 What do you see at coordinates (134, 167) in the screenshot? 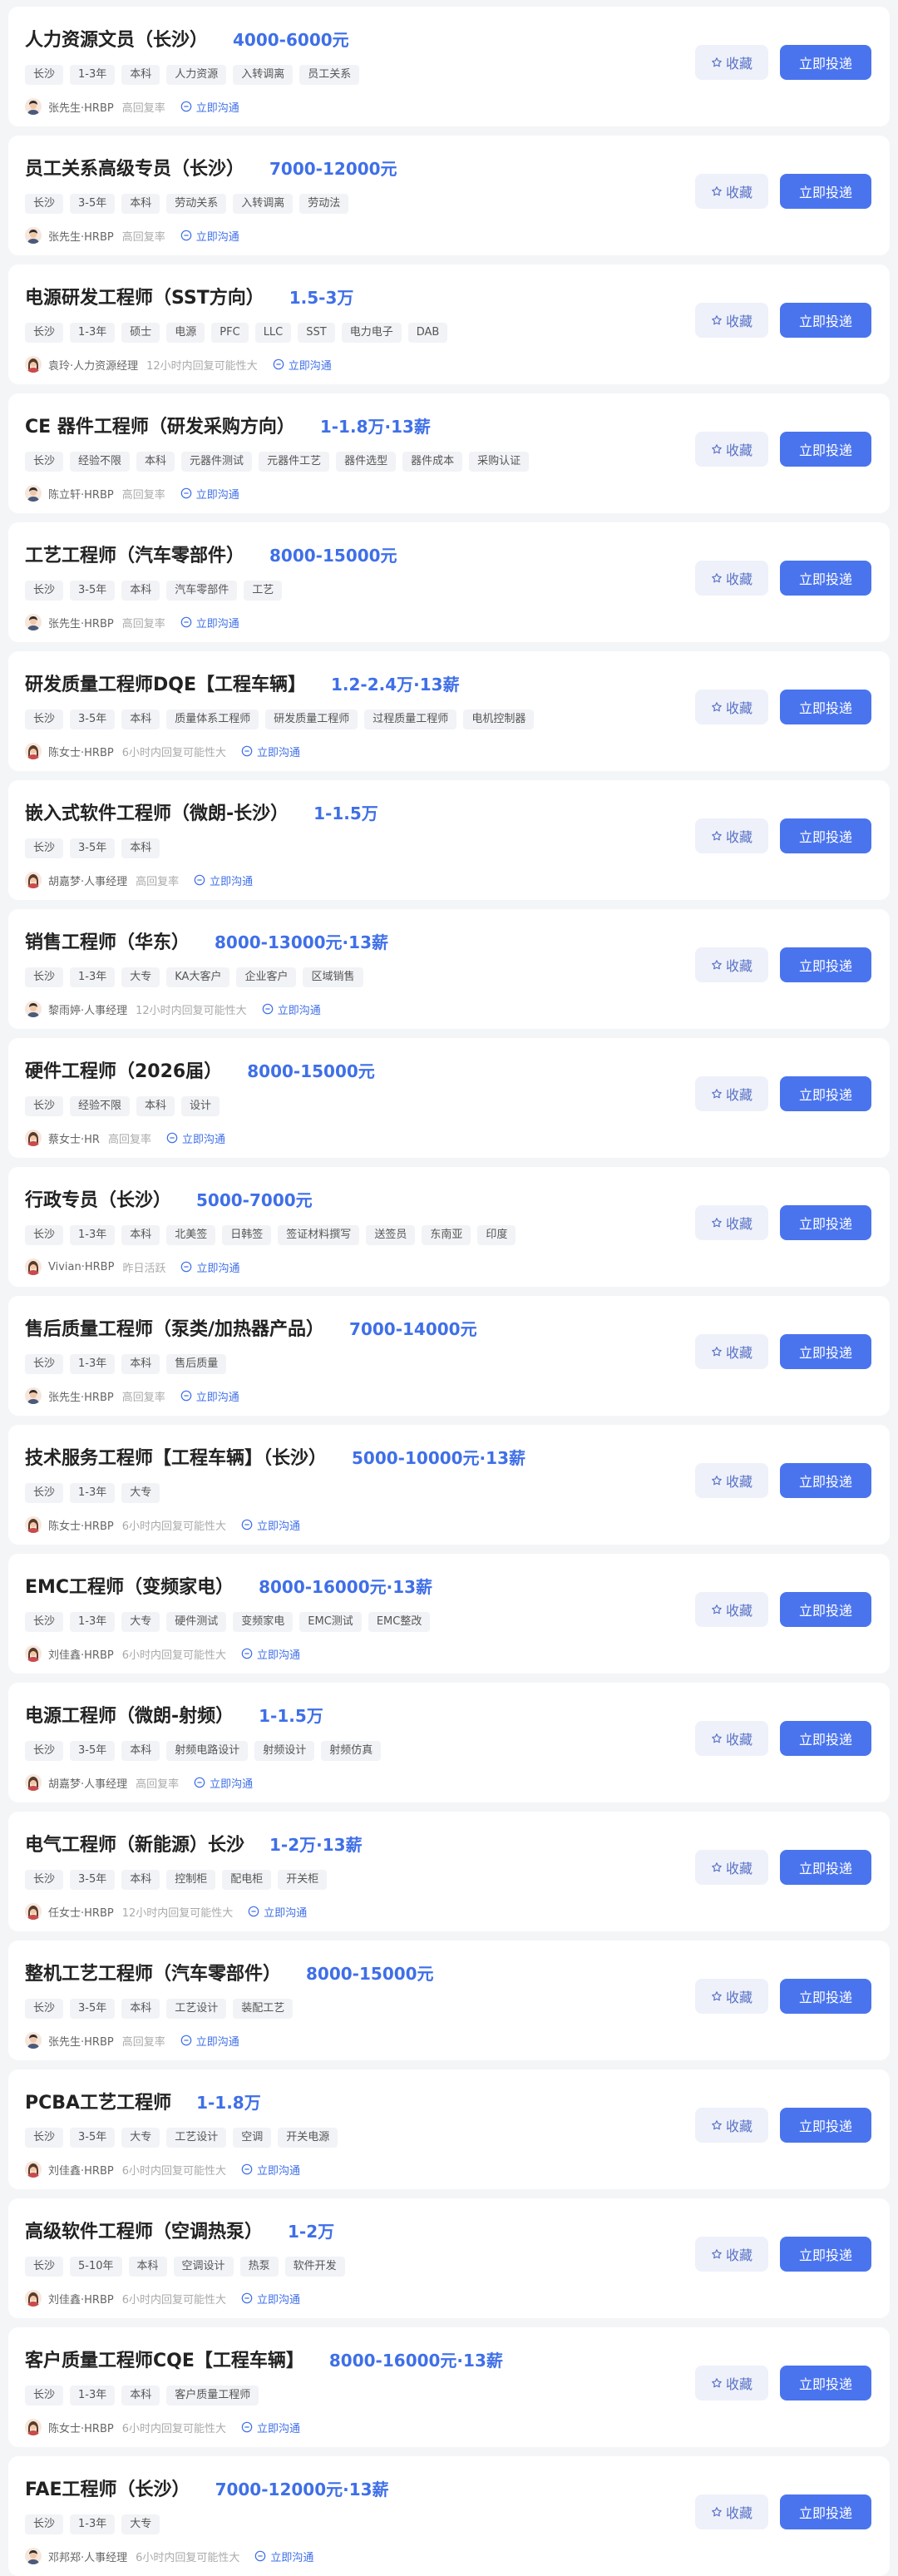
I see `job-title: 员工关系高级专员（长沙）` at bounding box center [134, 167].